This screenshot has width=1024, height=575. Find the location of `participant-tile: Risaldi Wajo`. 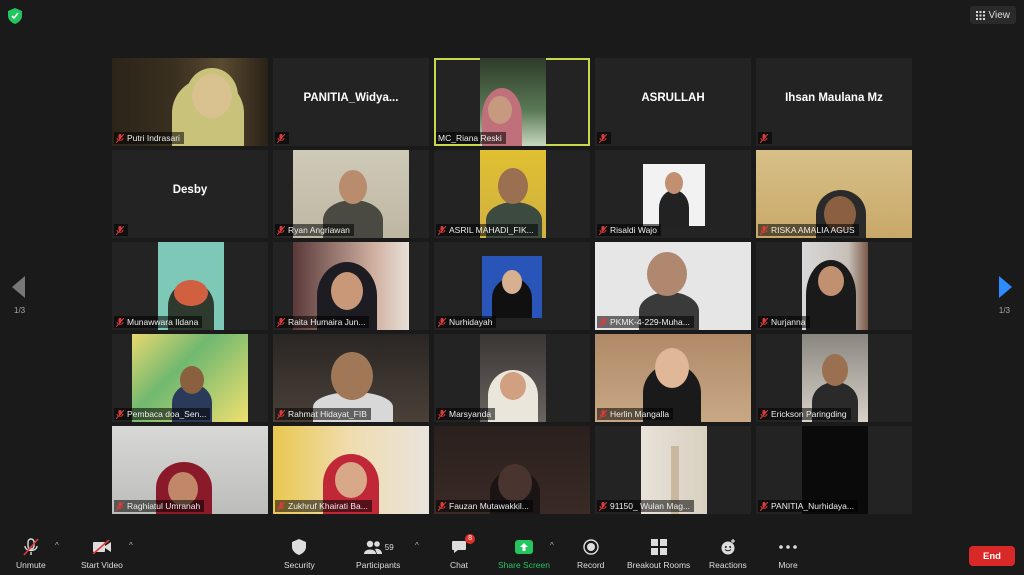

participant-tile: Risaldi Wajo is located at coordinates (673, 194).